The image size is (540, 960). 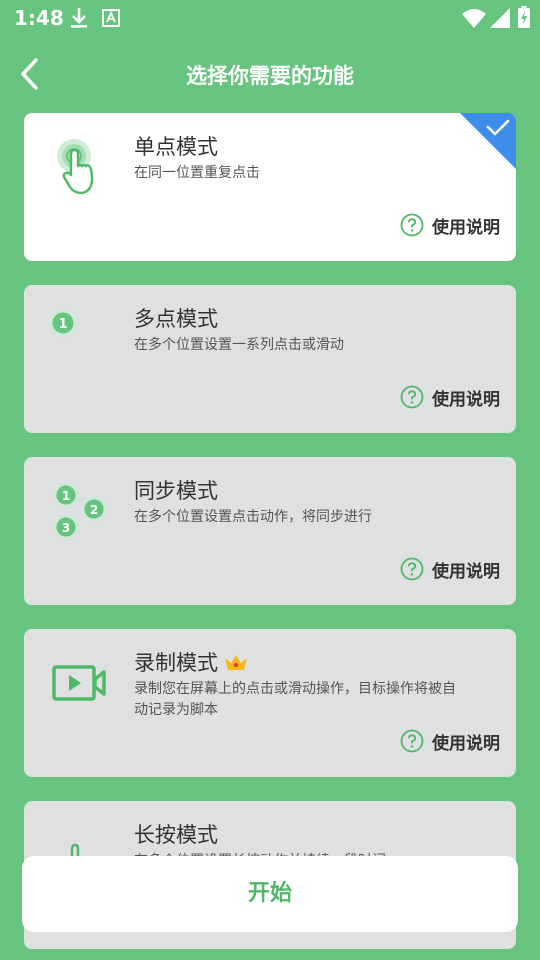 I want to click on mode-title: 多点模式, so click(x=176, y=319).